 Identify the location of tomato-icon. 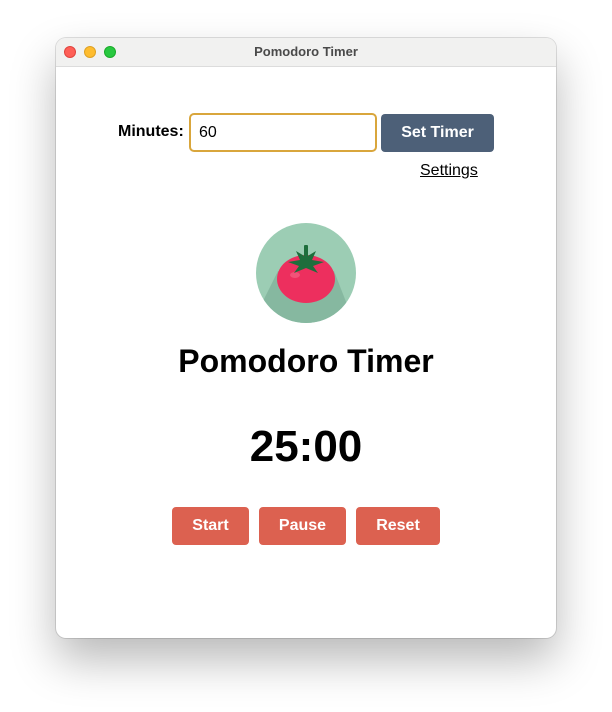
(306, 273).